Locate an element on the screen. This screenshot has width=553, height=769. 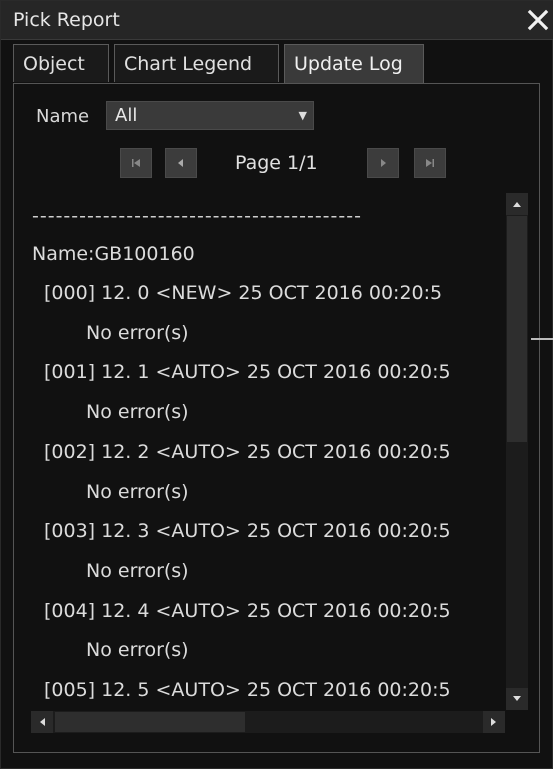
last-page-button is located at coordinates (430, 163).